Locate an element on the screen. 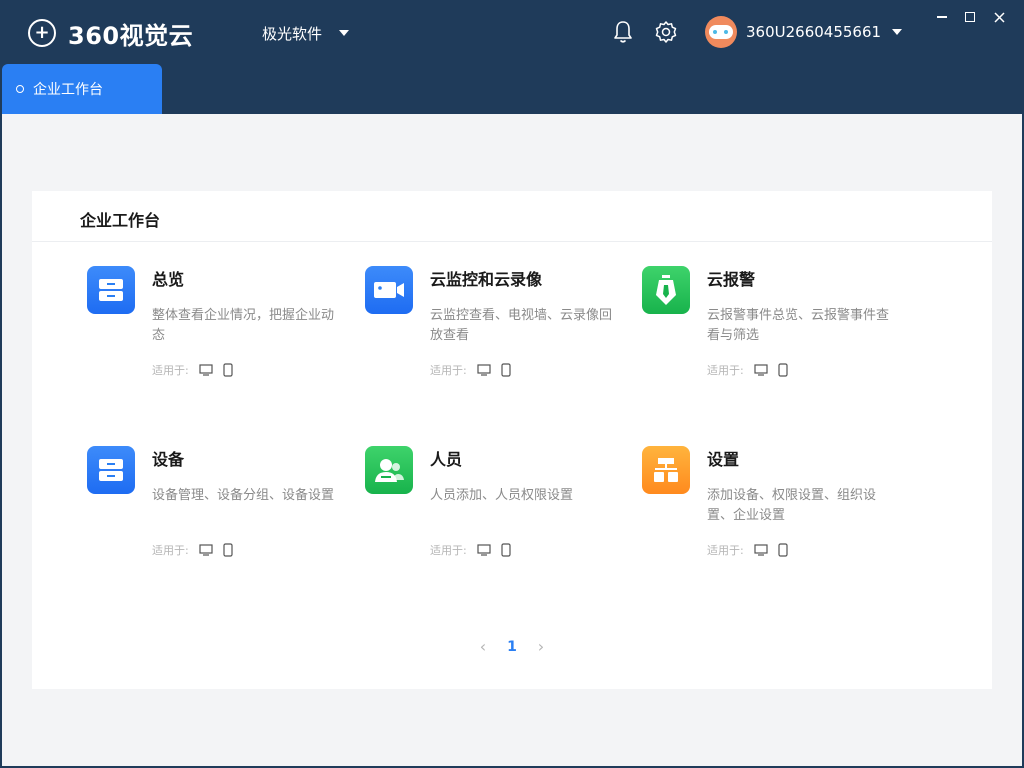 Image resolution: width=1024 pixels, height=768 pixels. card-cloud-alarm: 云报警 云报警事件总览、云报警事件查看与筛选 适用于: is located at coordinates (772, 331).